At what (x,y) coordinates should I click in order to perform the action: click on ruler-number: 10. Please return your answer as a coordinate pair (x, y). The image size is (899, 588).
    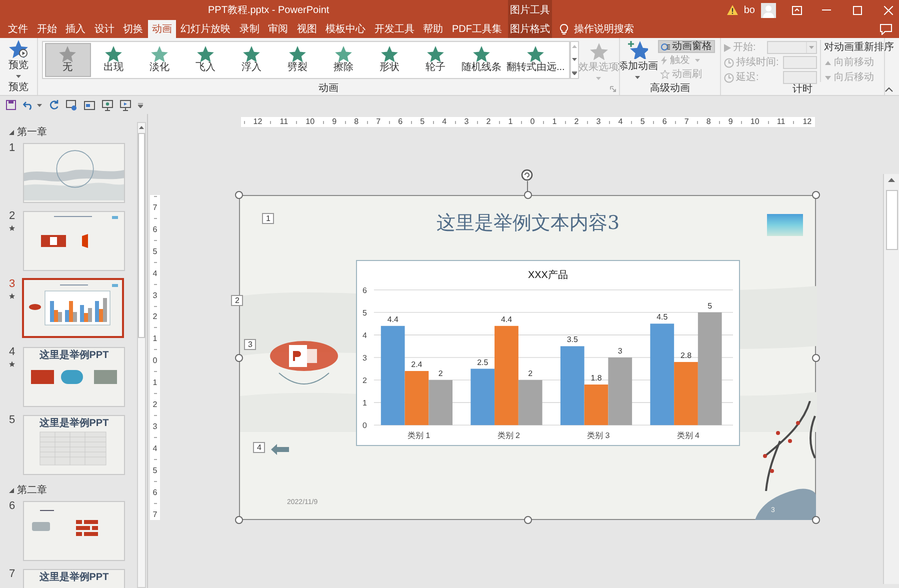
    Looking at the image, I should click on (755, 122).